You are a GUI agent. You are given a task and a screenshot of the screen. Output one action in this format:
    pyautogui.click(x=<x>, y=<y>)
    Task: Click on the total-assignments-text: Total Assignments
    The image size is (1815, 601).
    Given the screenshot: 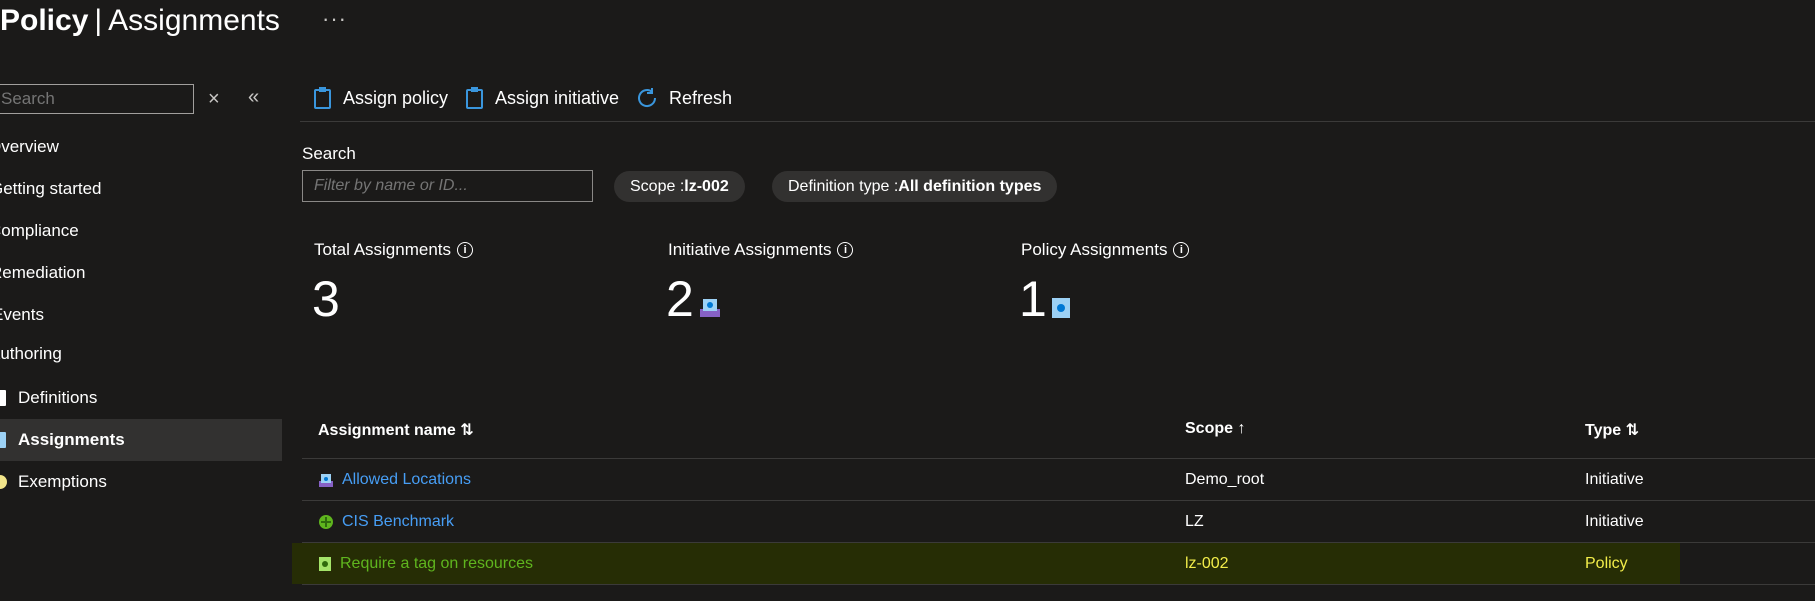 What is the action you would take?
    pyautogui.click(x=383, y=249)
    